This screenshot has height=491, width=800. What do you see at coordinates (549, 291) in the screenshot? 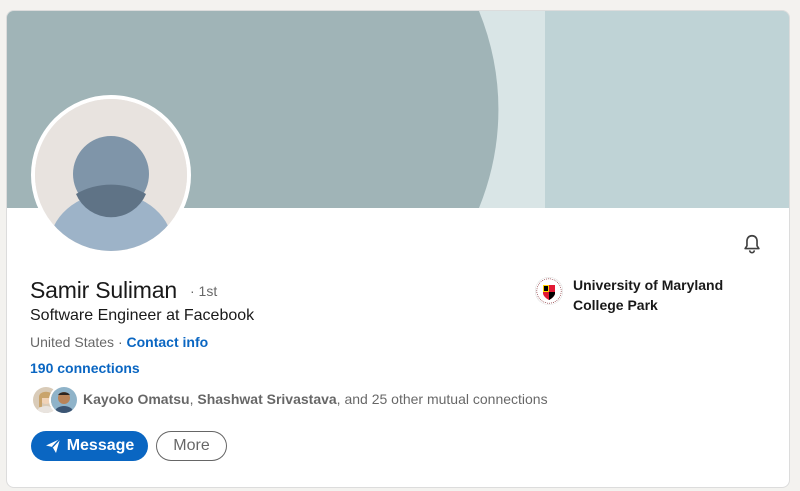
I see `university-logo-icon` at bounding box center [549, 291].